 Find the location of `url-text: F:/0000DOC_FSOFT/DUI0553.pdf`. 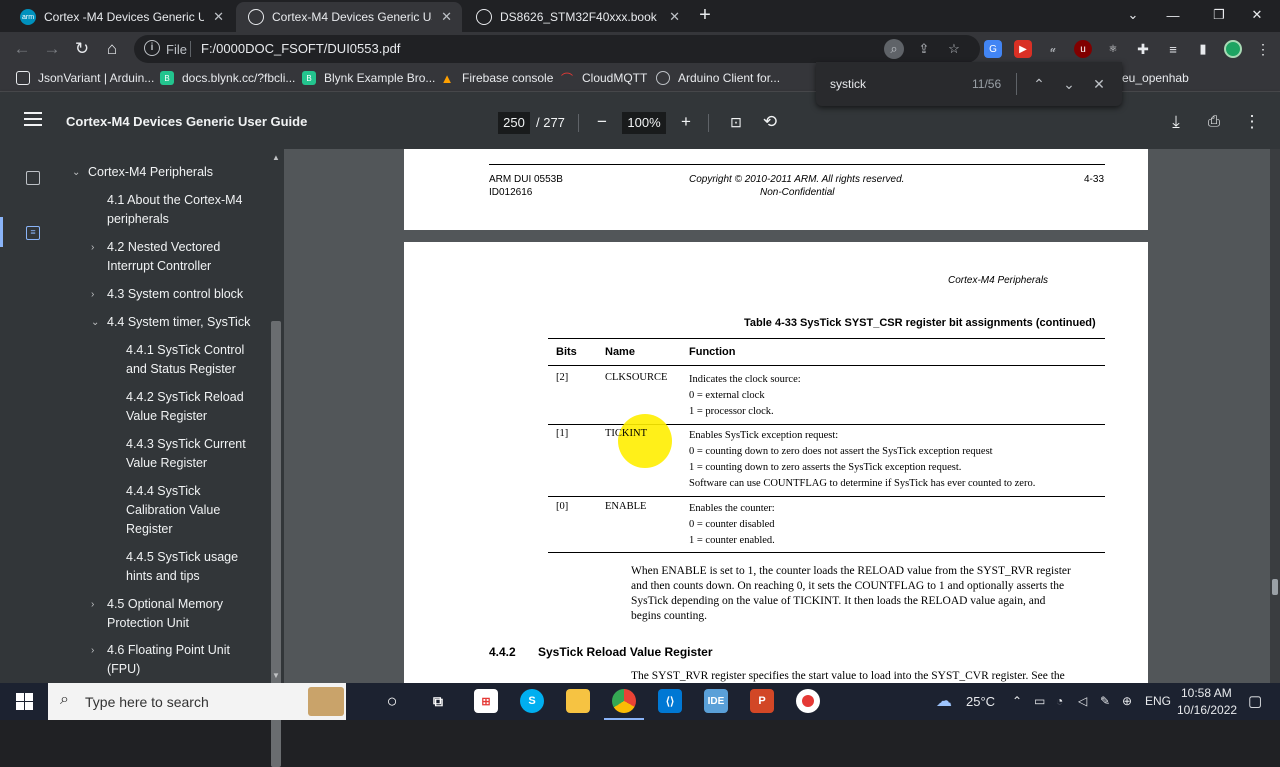

url-text: F:/0000DOC_FSOFT/DUI0553.pdf is located at coordinates (300, 48).